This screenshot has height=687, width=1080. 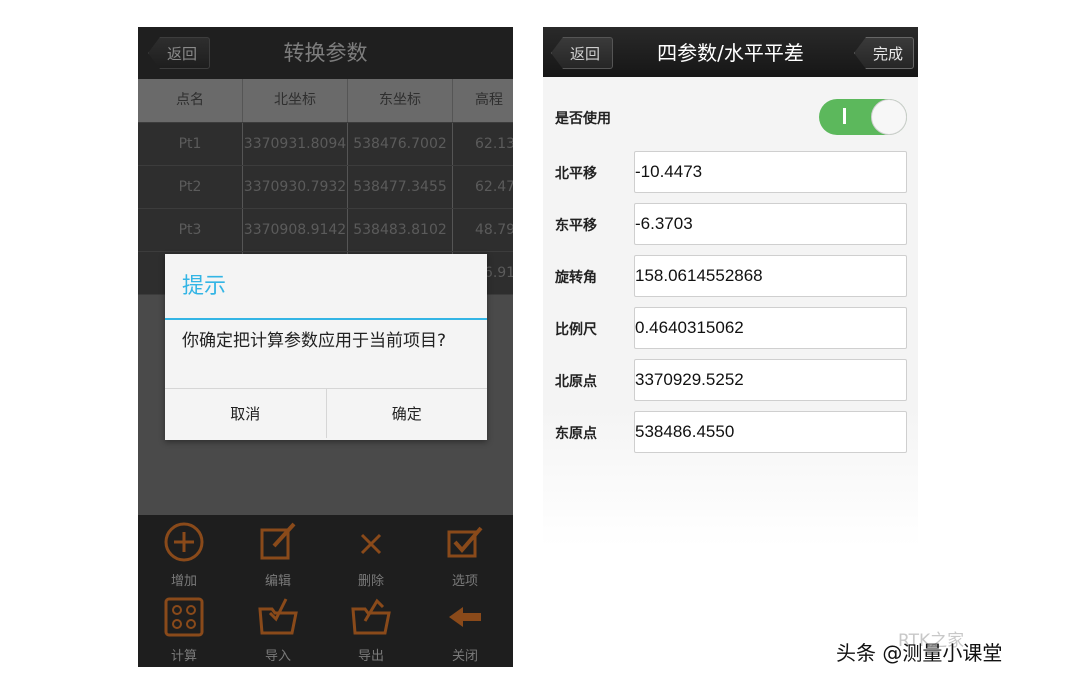 What do you see at coordinates (400, 230) in the screenshot?
I see `table-cell: 538483.8102` at bounding box center [400, 230].